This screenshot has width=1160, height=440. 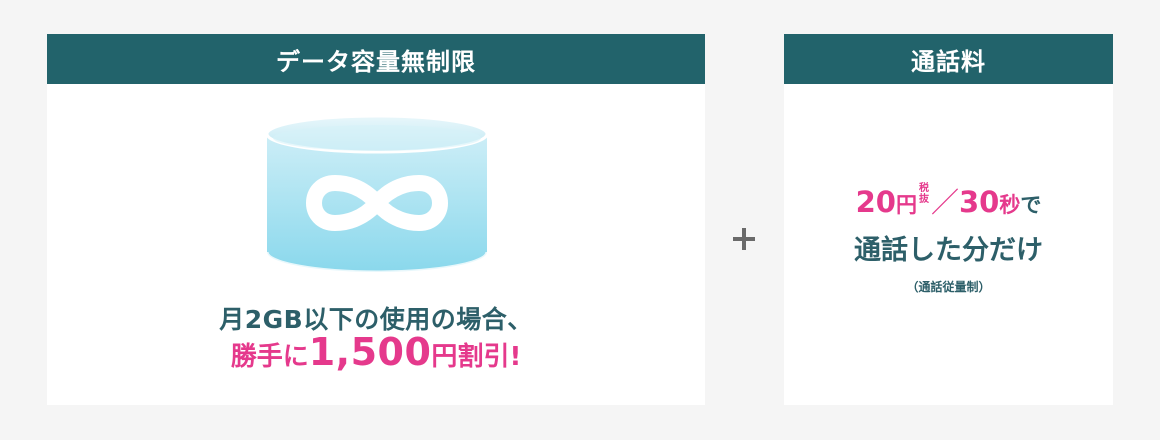 I want to click on discount-unit: 円, so click(x=444, y=357).